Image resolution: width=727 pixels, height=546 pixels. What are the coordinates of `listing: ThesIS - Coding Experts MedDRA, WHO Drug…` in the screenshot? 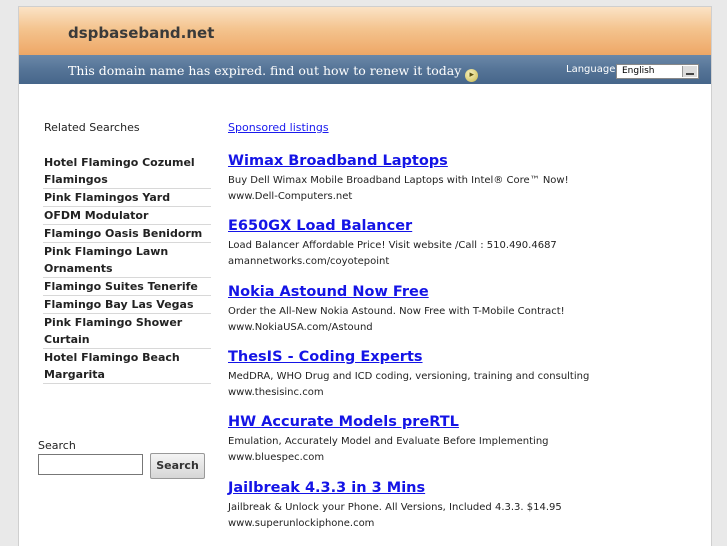 It's located at (463, 373).